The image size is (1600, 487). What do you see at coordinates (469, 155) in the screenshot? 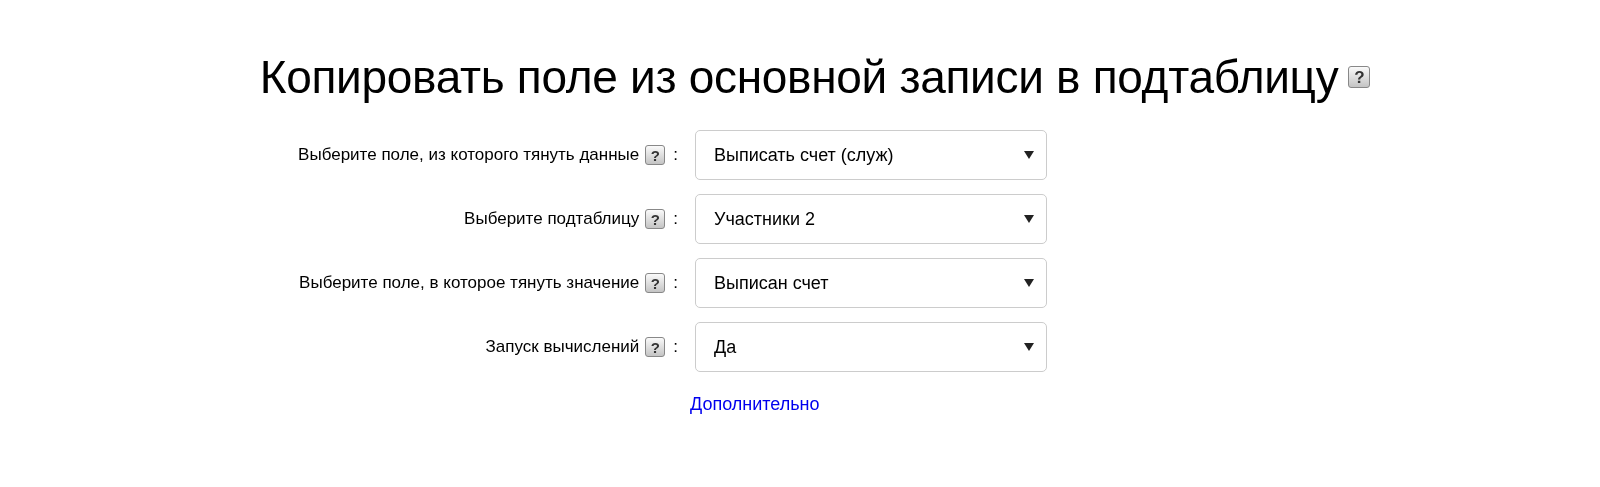
I see `field-label: Выберите поле, из которого тянуть данные` at bounding box center [469, 155].